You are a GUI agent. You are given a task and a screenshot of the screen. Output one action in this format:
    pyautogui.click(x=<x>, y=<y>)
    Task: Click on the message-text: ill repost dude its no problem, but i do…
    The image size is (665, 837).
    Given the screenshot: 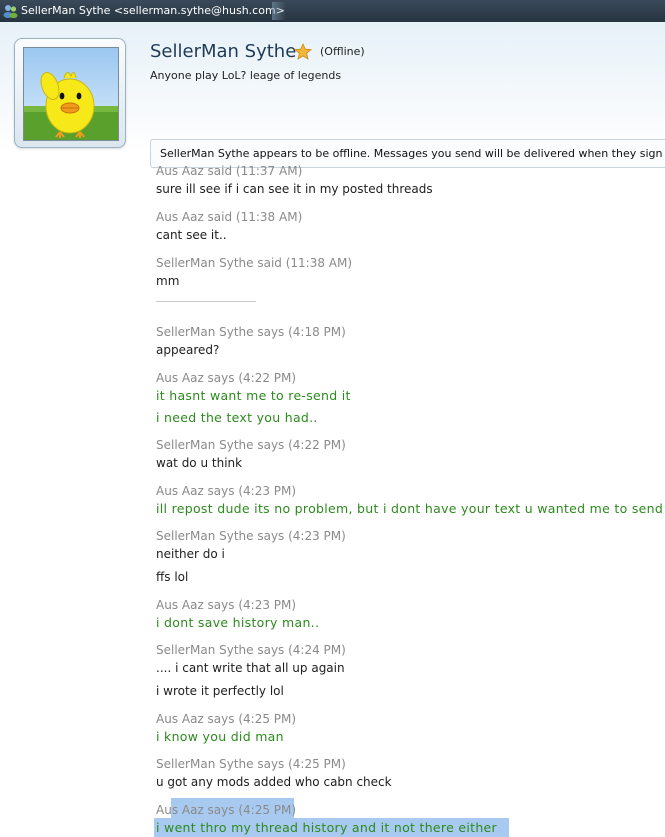 What is the action you would take?
    pyautogui.click(x=410, y=508)
    